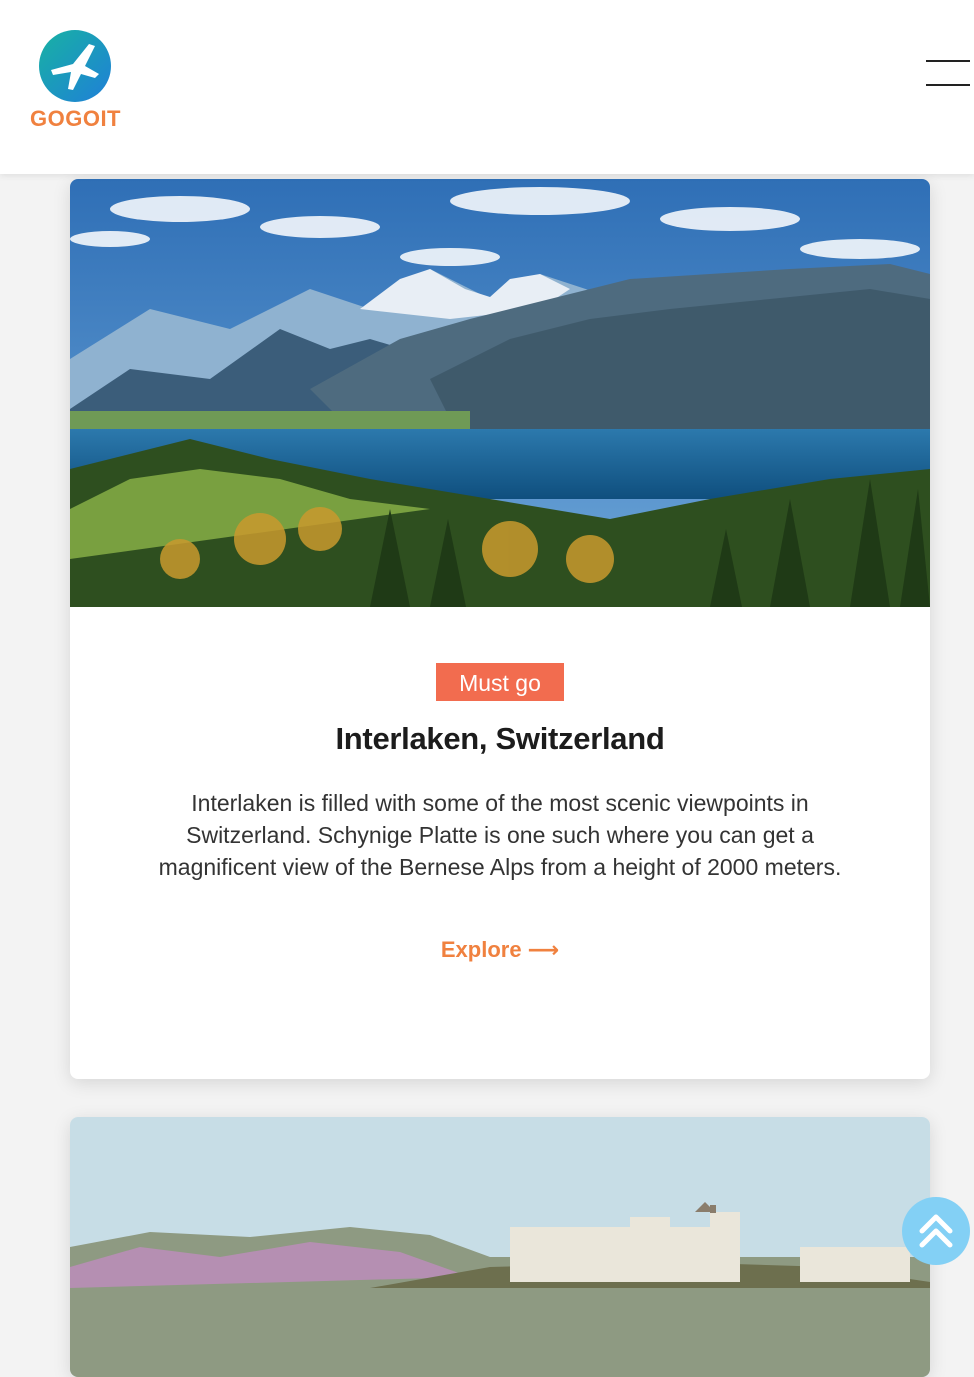 The height and width of the screenshot is (1377, 974). I want to click on card-title: Interlaken, Switzerland, so click(500, 738).